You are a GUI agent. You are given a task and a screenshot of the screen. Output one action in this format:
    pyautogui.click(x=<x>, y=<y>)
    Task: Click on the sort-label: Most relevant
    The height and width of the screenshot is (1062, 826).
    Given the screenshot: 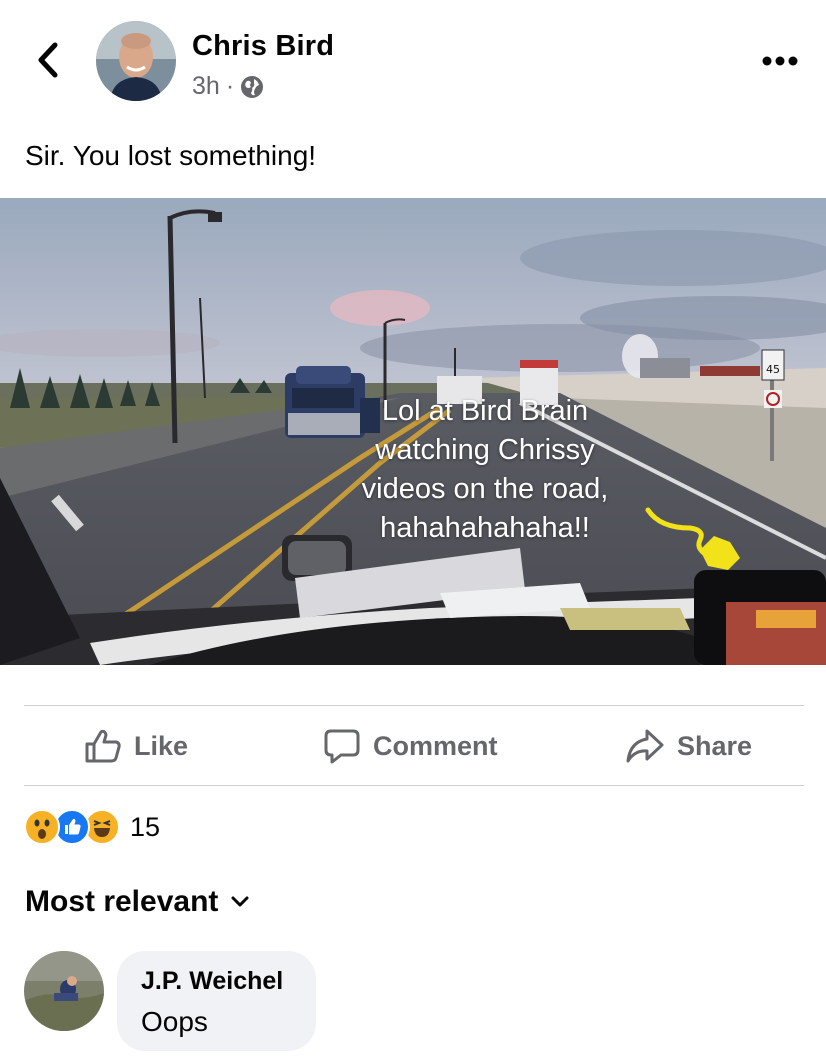 What is the action you would take?
    pyautogui.click(x=122, y=901)
    